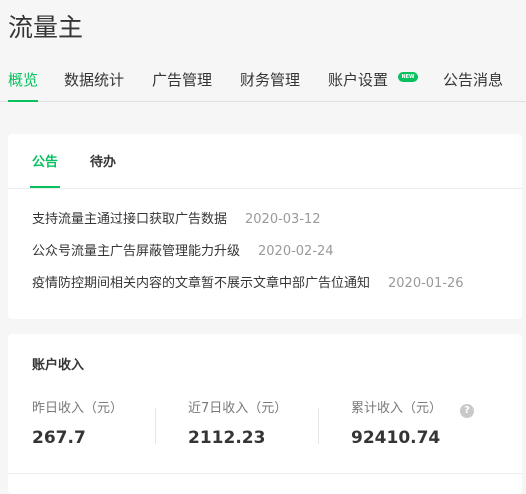 This screenshot has width=526, height=494. I want to click on stat-7day-income: 近7日收入（元） 2112.23, so click(263, 424).